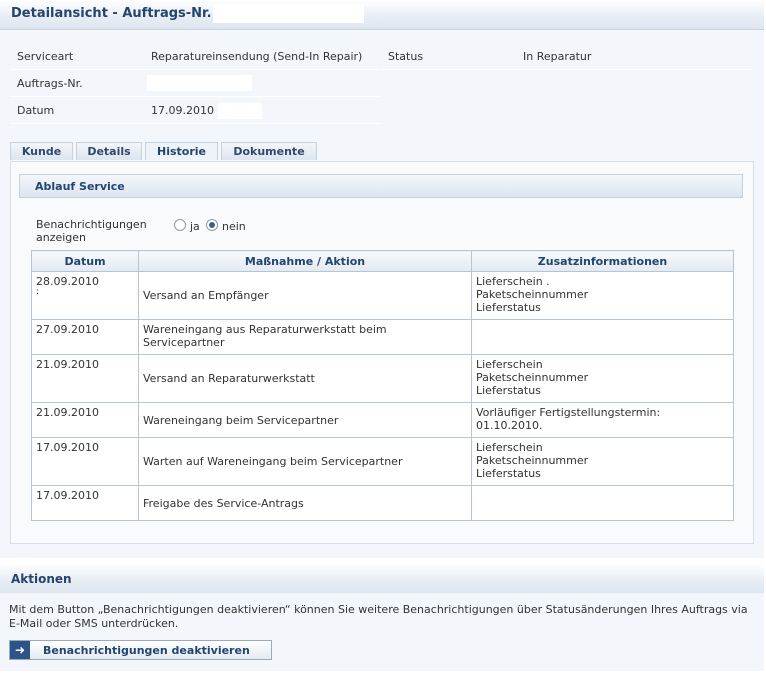 The image size is (766, 678). What do you see at coordinates (602, 261) in the screenshot?
I see `column-header-info: Zusatzinformationen` at bounding box center [602, 261].